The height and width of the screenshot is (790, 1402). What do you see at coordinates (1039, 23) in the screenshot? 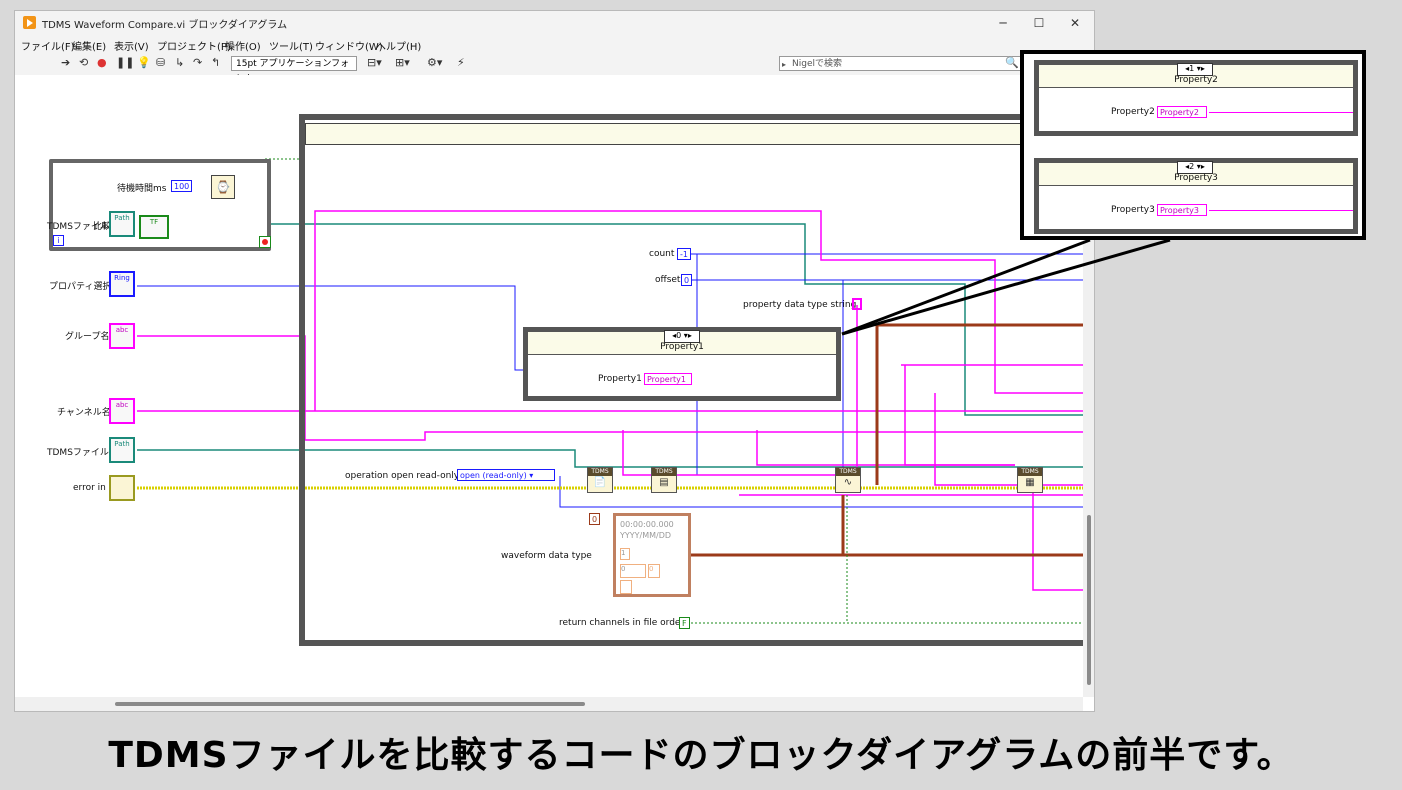
I see `maximize-button: ☐` at bounding box center [1039, 23].